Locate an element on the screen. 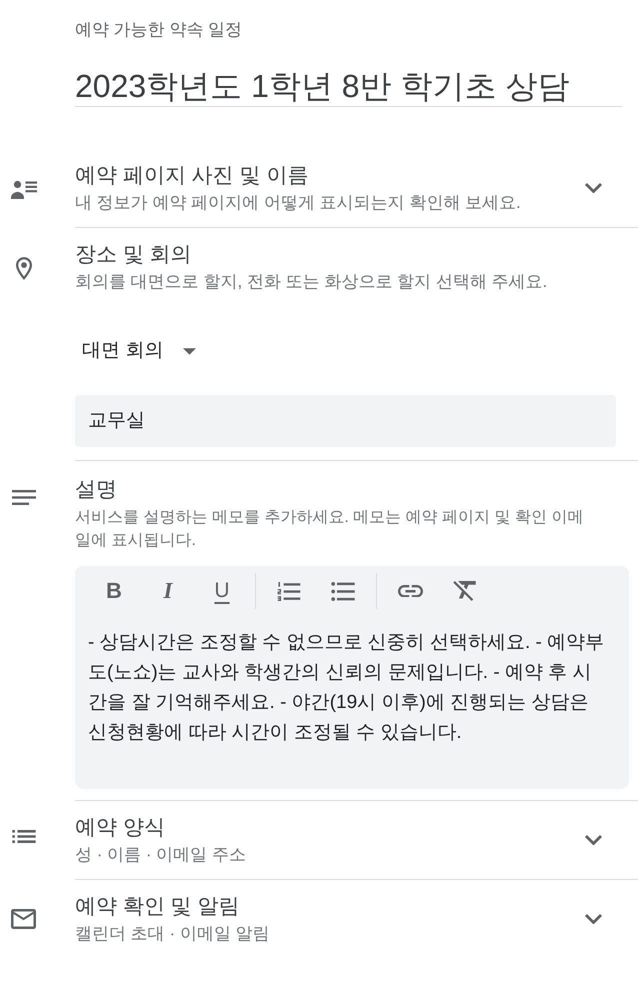  location-pin-icon is located at coordinates (24, 268).